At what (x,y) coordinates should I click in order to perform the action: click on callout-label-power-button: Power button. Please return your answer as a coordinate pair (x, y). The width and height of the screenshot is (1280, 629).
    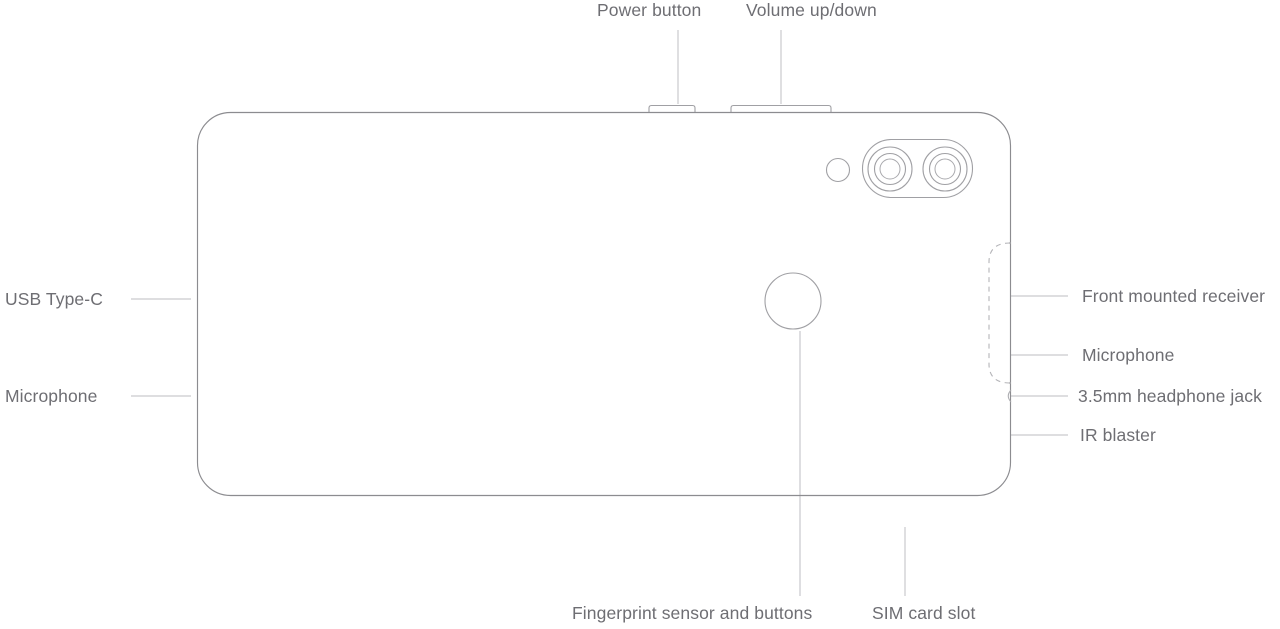
    Looking at the image, I should click on (649, 10).